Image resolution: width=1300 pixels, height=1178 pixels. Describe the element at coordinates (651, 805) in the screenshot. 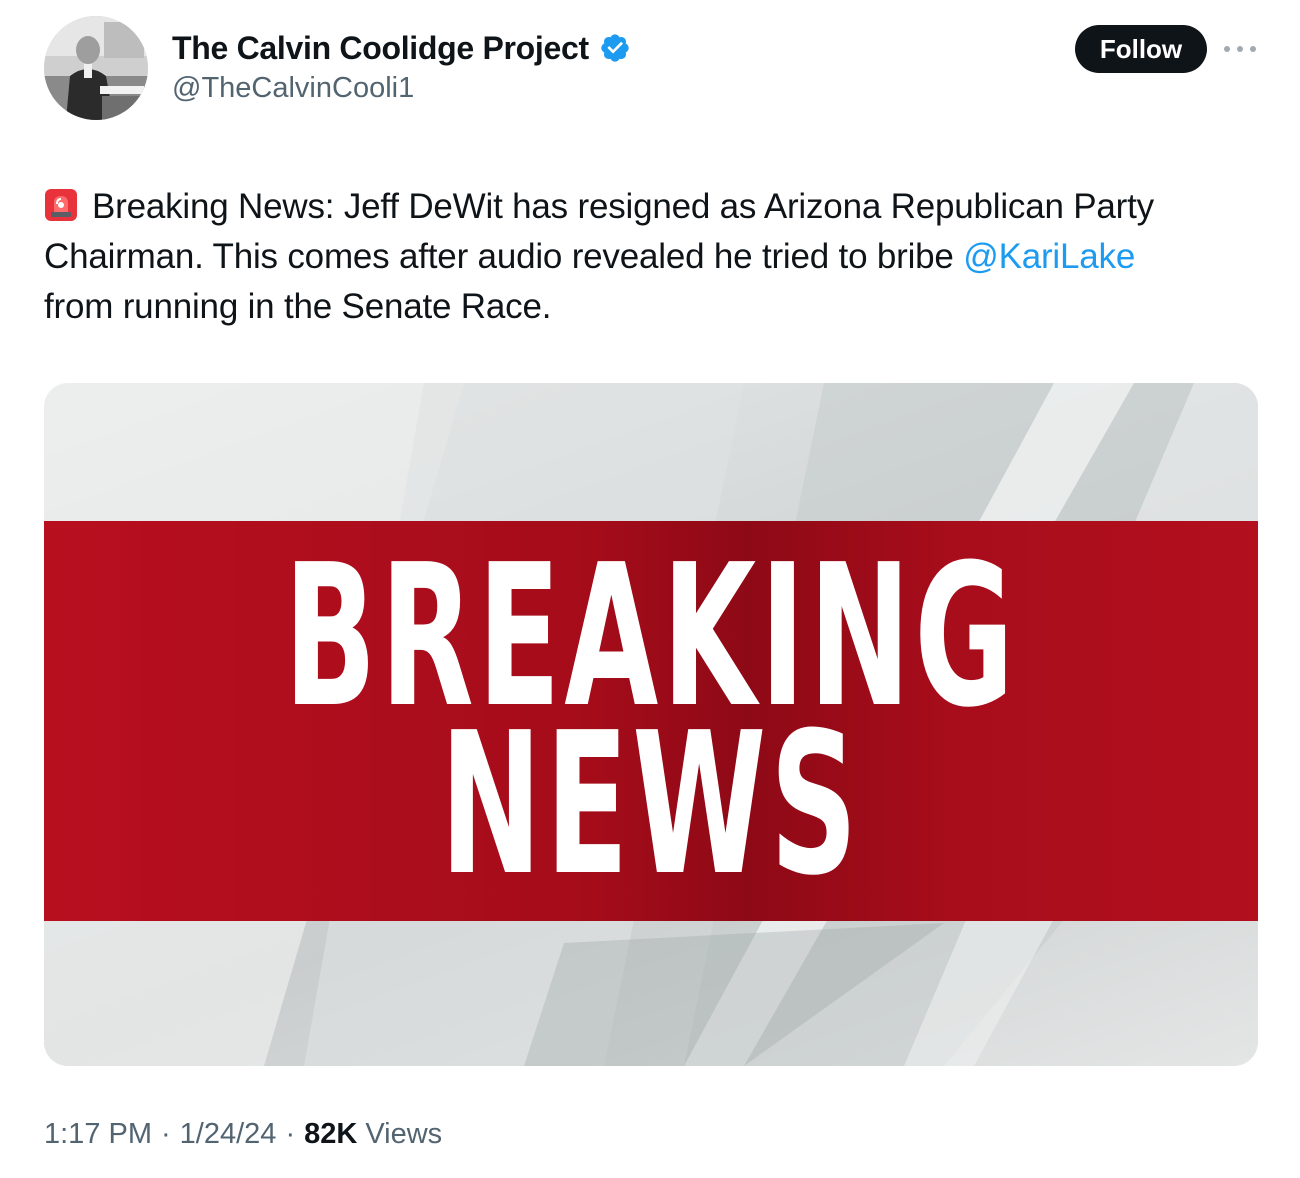

I see `banner-line-2: NEWS` at that location.